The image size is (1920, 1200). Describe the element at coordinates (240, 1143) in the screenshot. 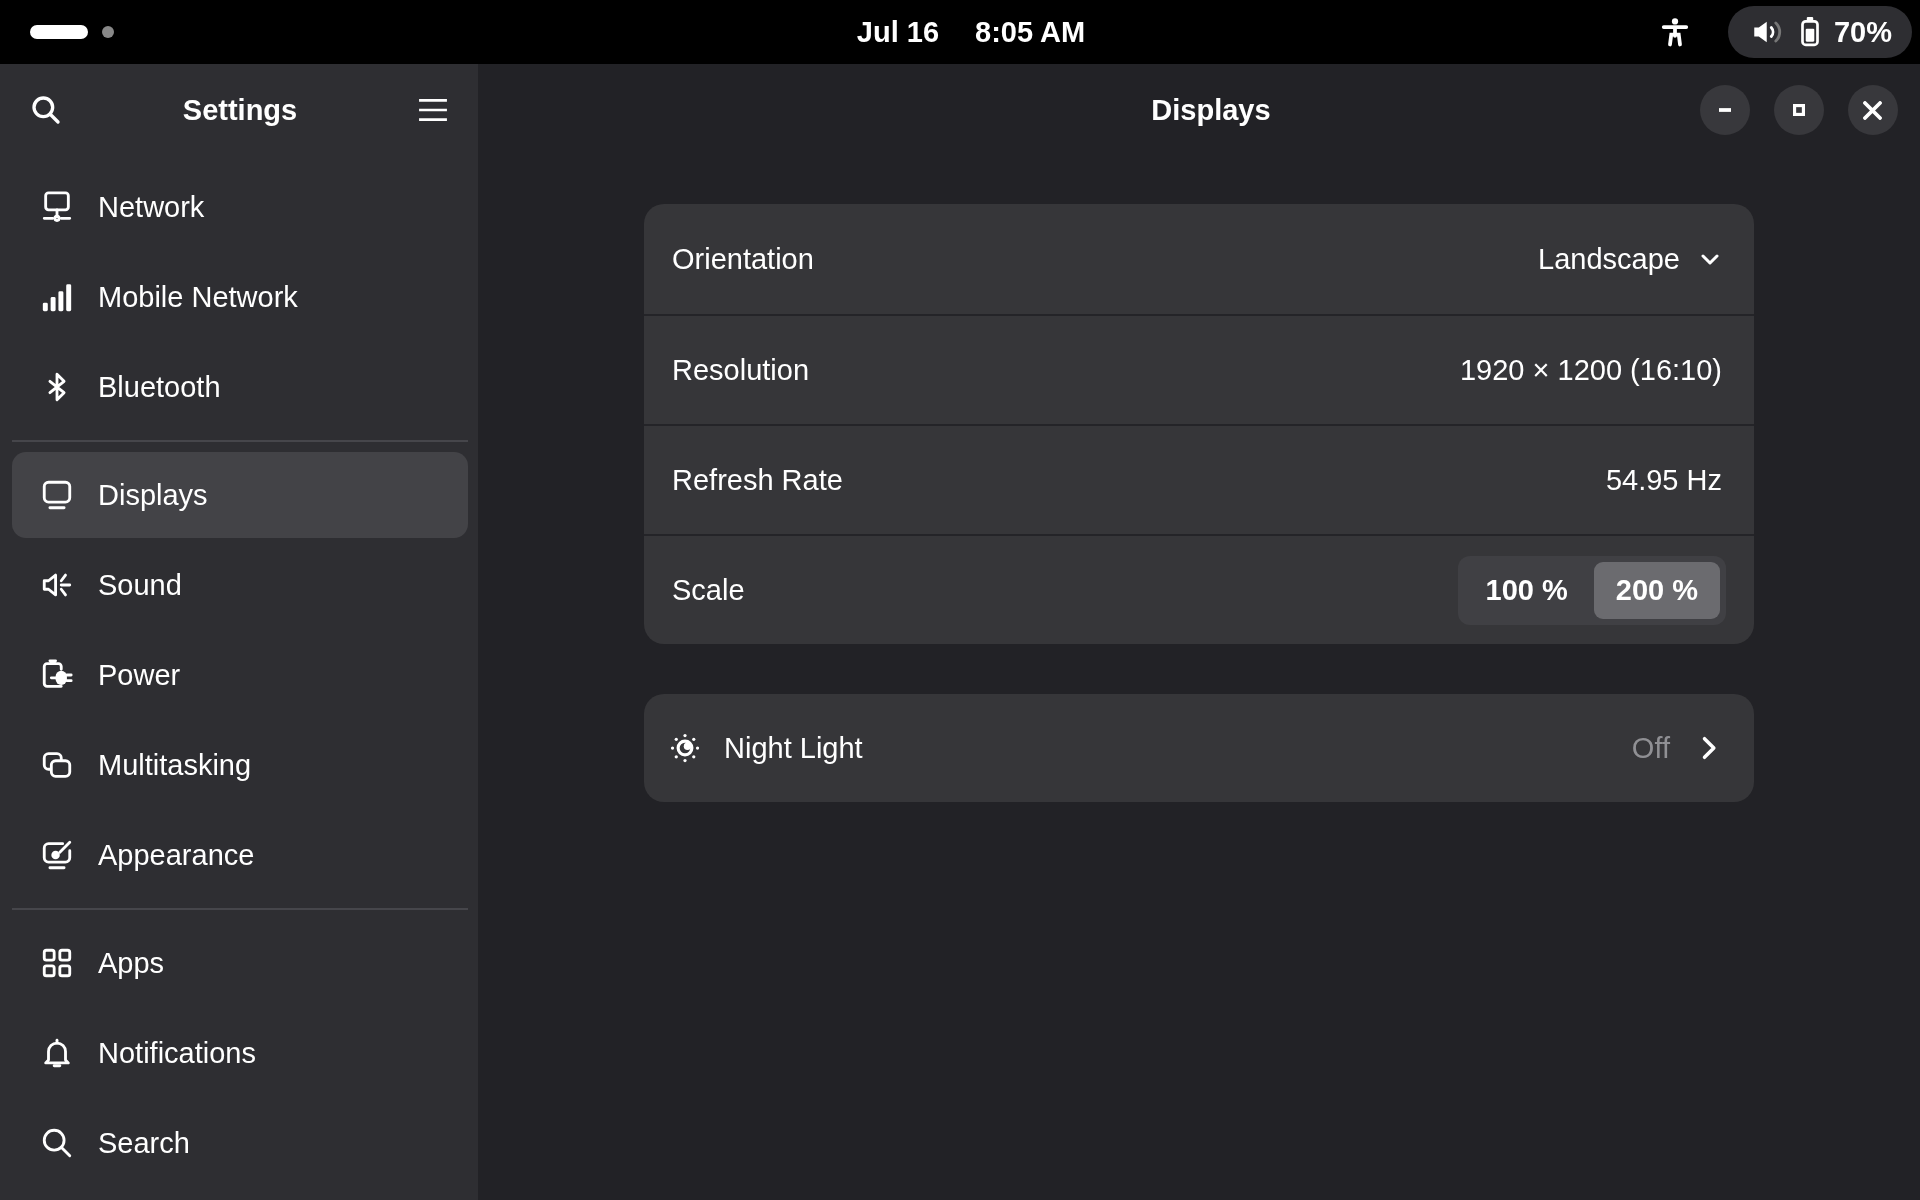

I see `sidebar-item: Search` at that location.